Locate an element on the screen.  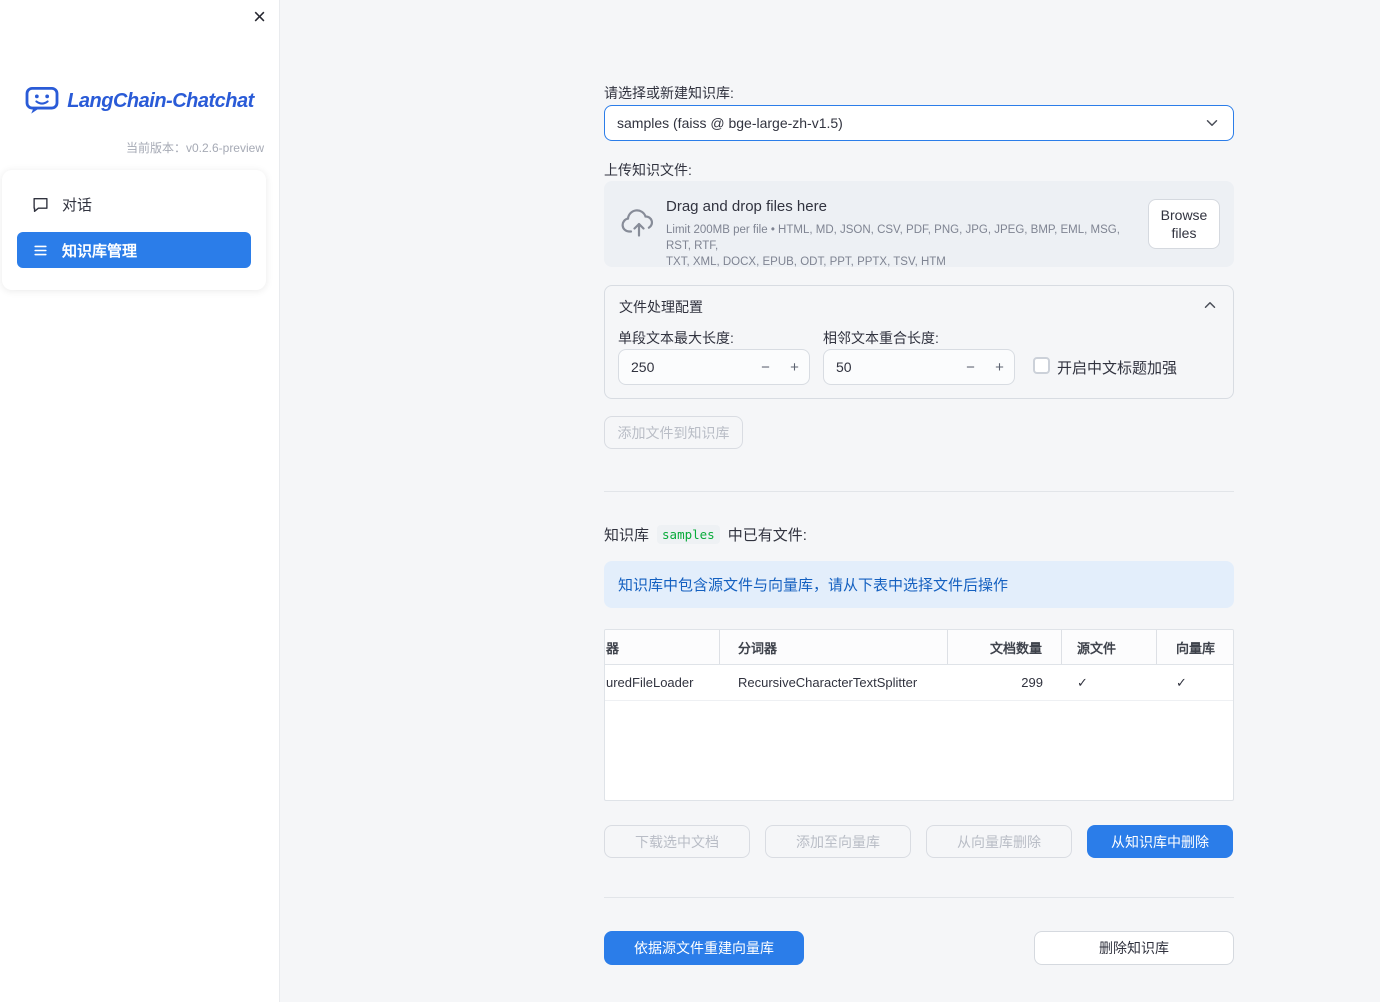
chevron-down-icon is located at coordinates (1212, 123).